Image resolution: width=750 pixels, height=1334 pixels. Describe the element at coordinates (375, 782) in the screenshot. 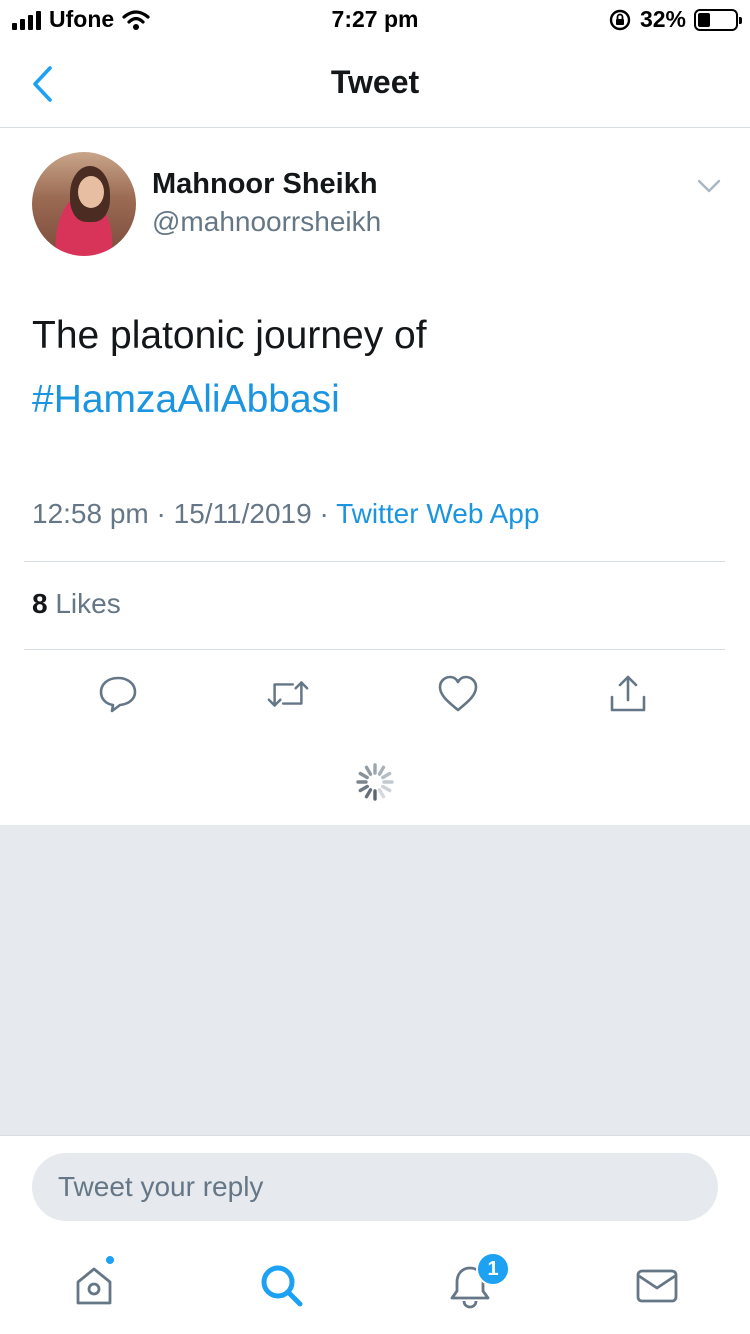

I see `loading-spinner-icon` at that location.